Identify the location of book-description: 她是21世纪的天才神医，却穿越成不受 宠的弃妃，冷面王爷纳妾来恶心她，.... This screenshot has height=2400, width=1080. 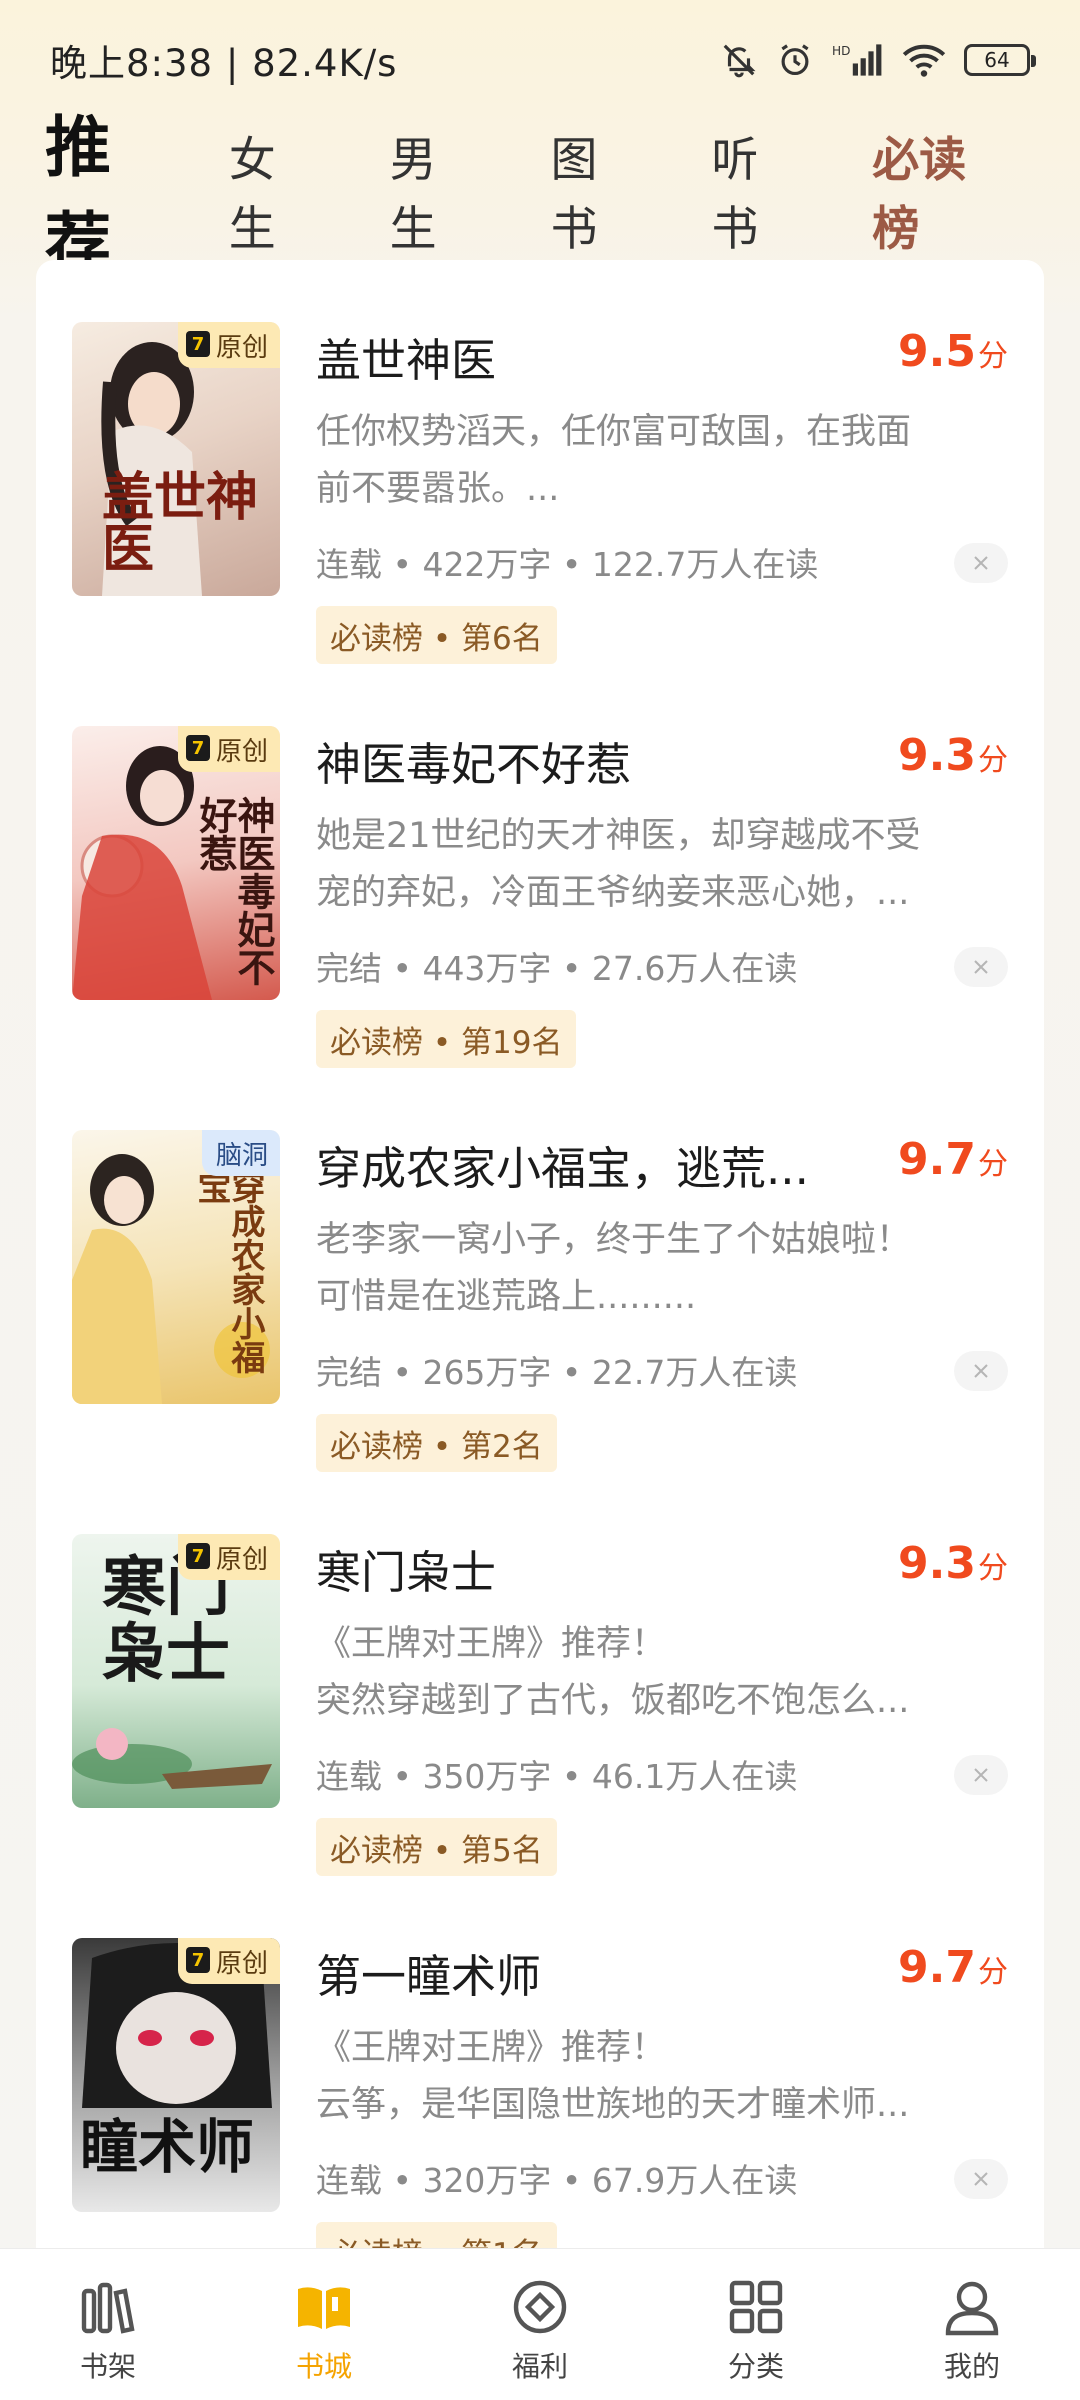
(618, 864).